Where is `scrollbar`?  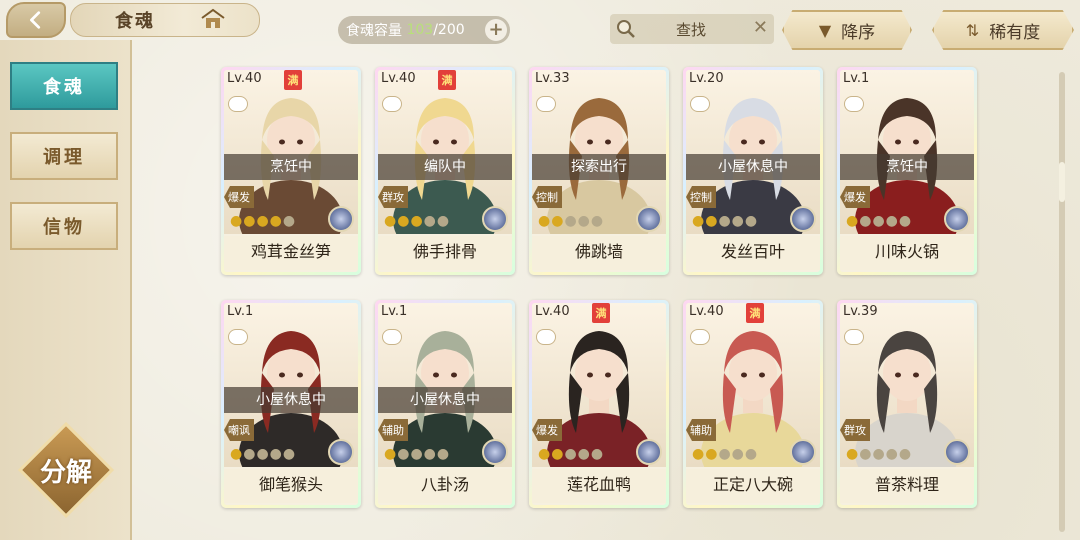
scrollbar is located at coordinates (1062, 302).